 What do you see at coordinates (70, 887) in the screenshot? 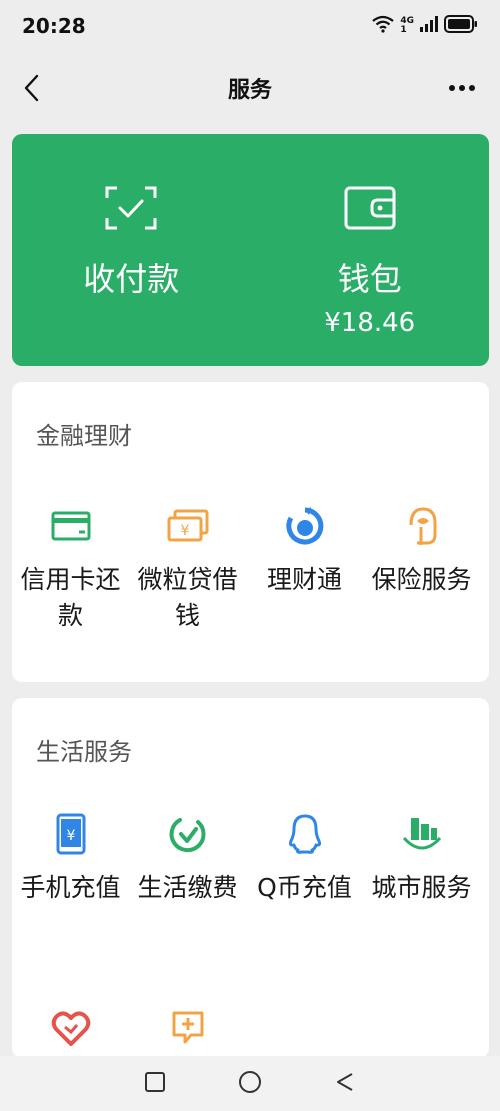
I see `phone-topup-label: 手机充值` at bounding box center [70, 887].